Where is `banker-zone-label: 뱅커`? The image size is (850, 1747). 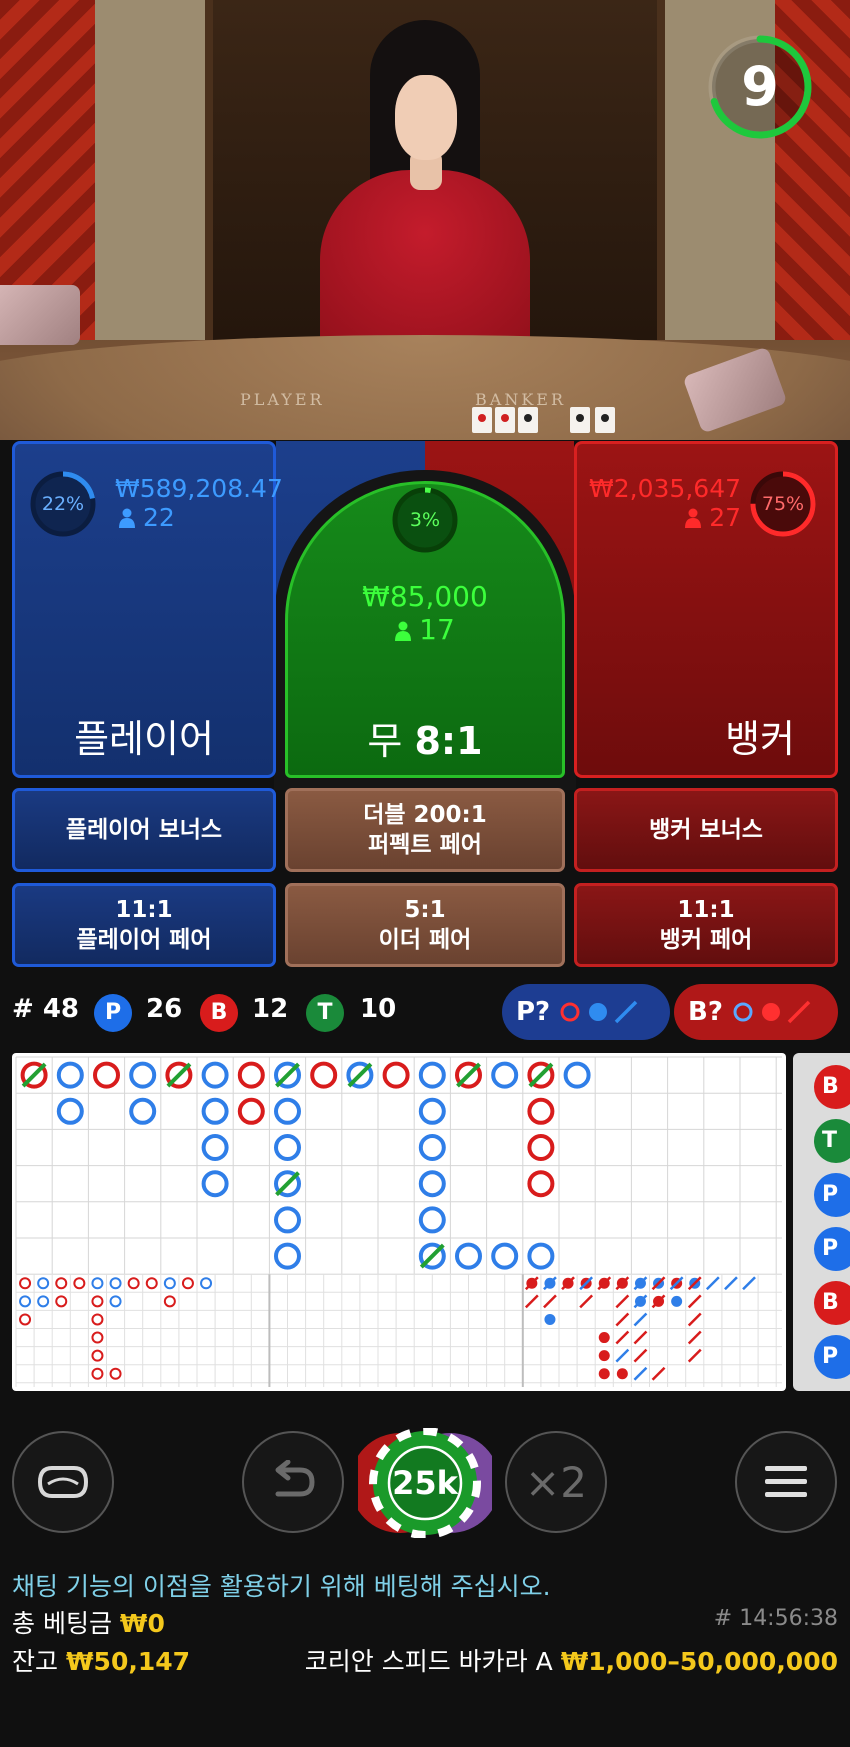 banker-zone-label: 뱅커 is located at coordinates (760, 739).